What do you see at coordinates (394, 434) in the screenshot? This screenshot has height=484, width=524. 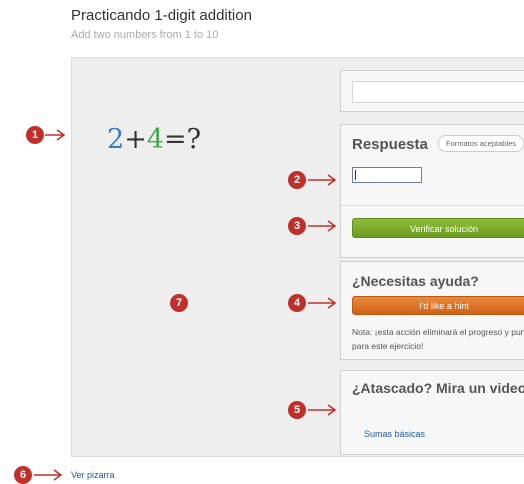 I see `video-link: Sumas básicas` at bounding box center [394, 434].